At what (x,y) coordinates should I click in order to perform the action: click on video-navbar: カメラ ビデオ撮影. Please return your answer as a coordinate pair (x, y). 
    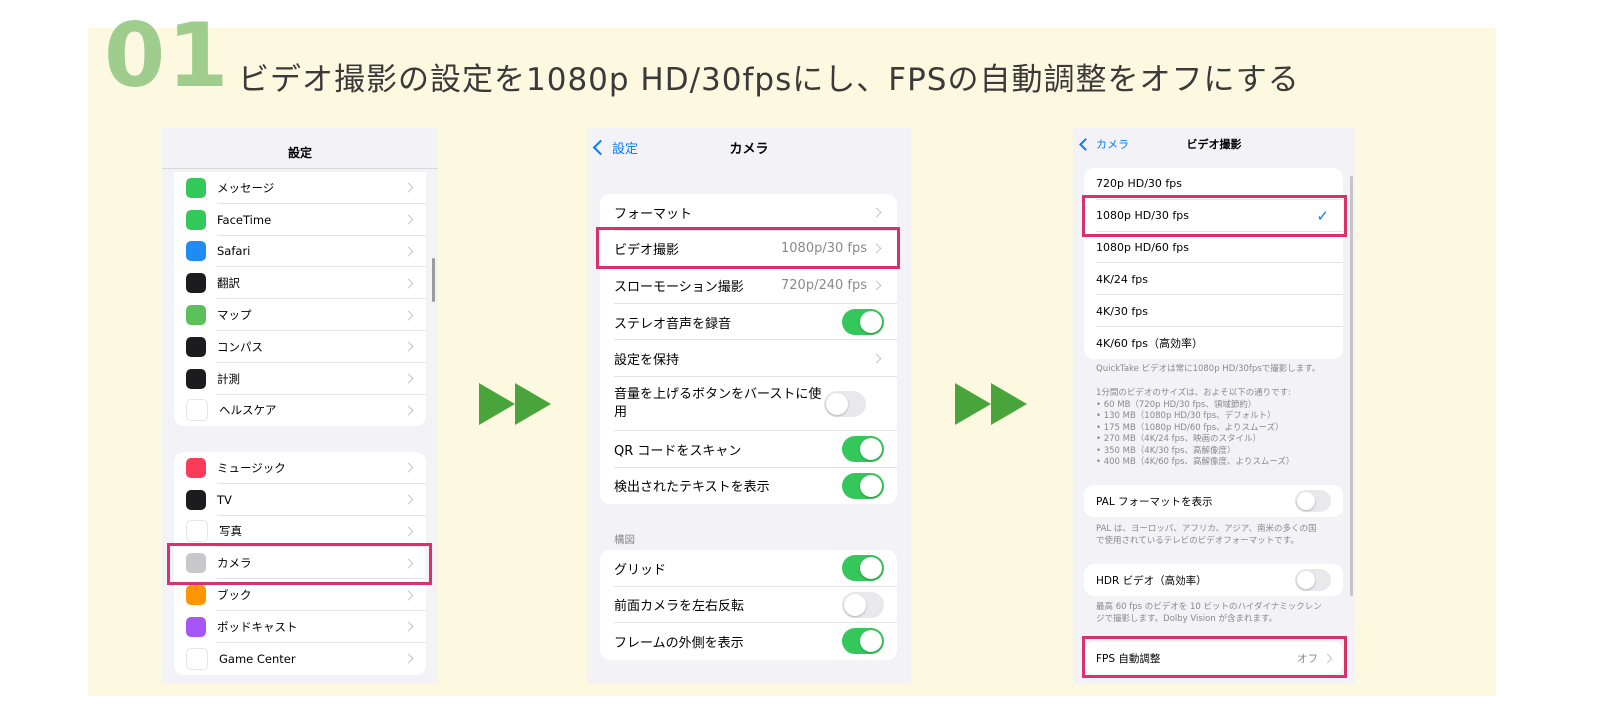
    Looking at the image, I should click on (1214, 144).